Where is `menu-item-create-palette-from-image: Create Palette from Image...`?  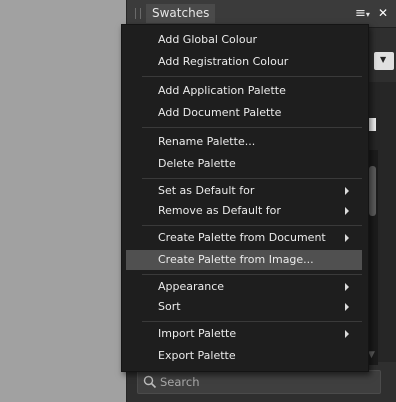 menu-item-create-palette-from-image: Create Palette from Image... is located at coordinates (244, 260).